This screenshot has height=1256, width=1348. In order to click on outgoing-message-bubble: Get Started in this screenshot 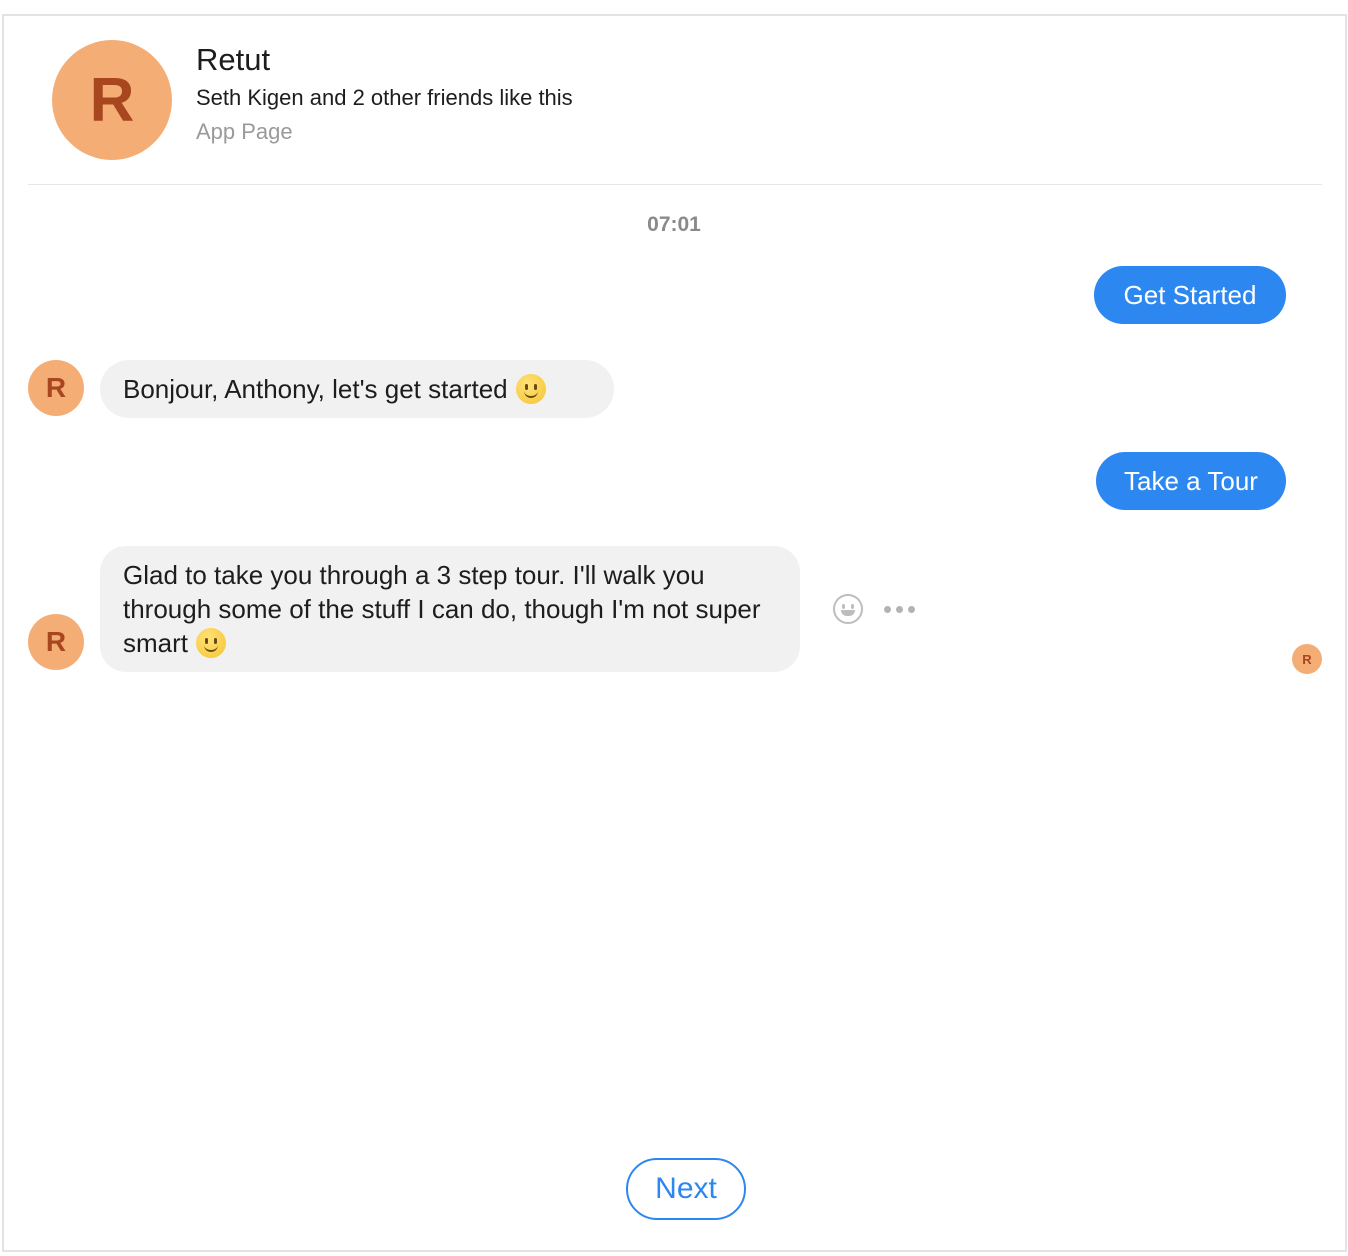, I will do `click(1190, 295)`.